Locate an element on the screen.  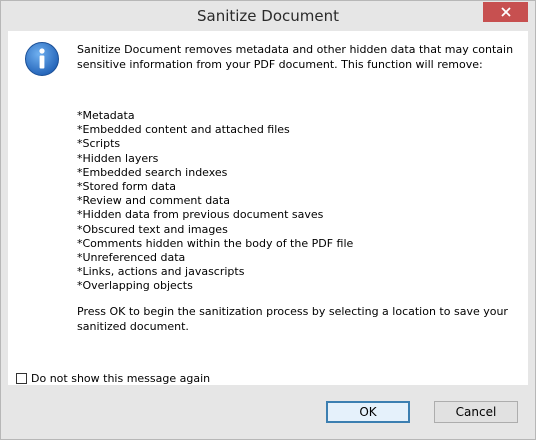
checkbox-label: Do not show this message again is located at coordinates (121, 378).